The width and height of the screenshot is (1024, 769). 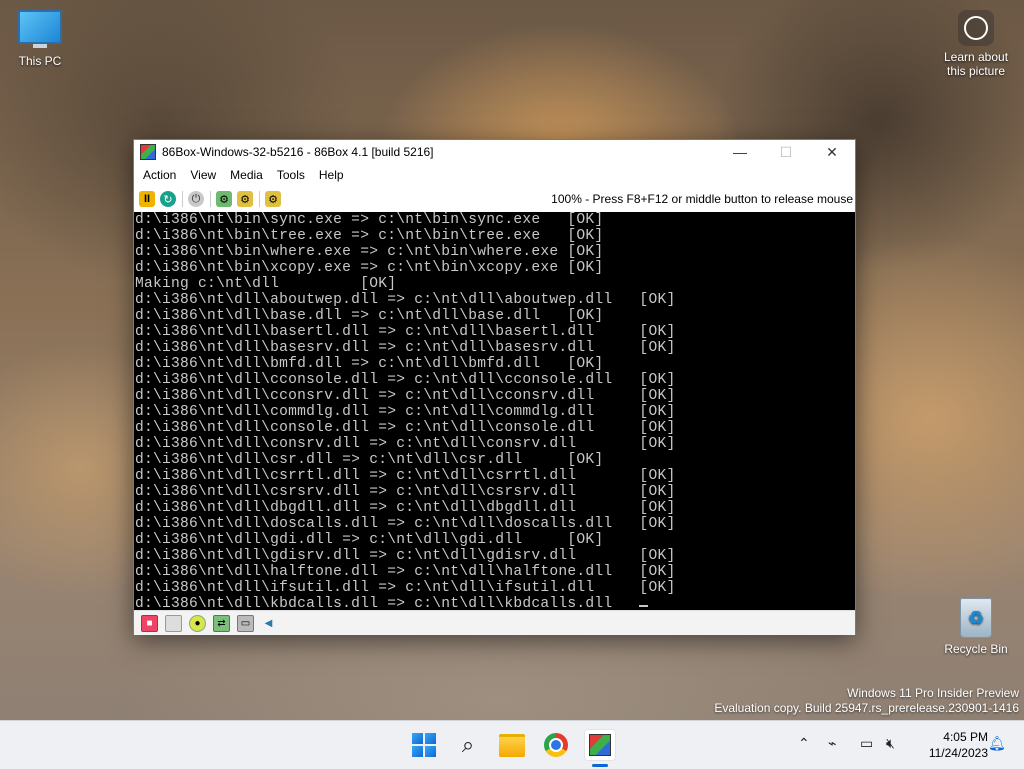 I want to click on 86box-taskbar-icon, so click(x=600, y=745).